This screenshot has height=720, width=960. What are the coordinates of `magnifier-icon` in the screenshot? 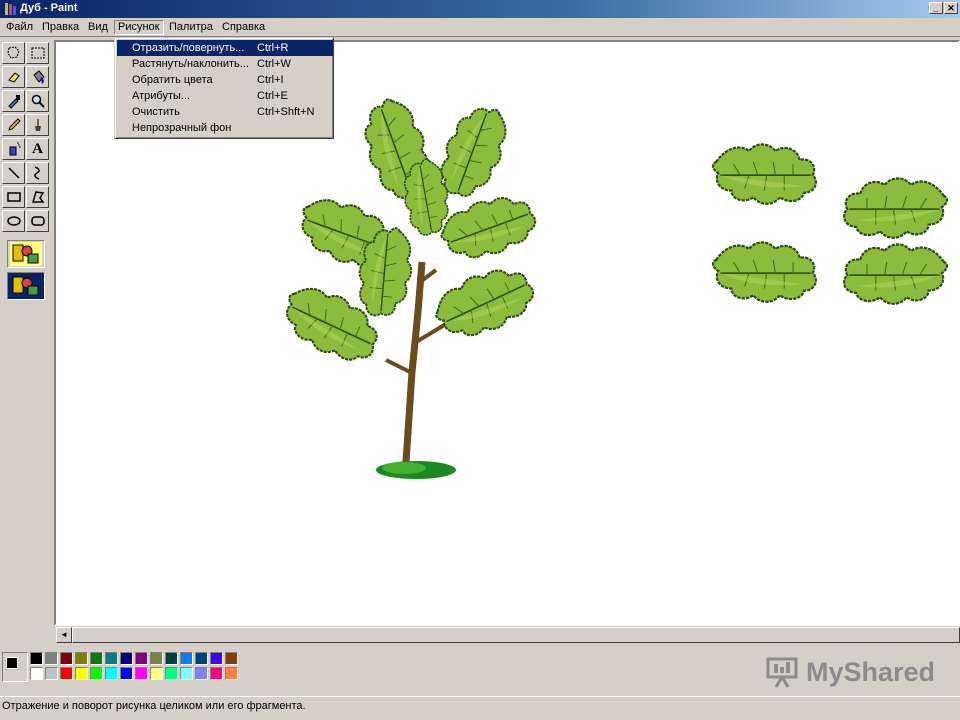 It's located at (37, 101).